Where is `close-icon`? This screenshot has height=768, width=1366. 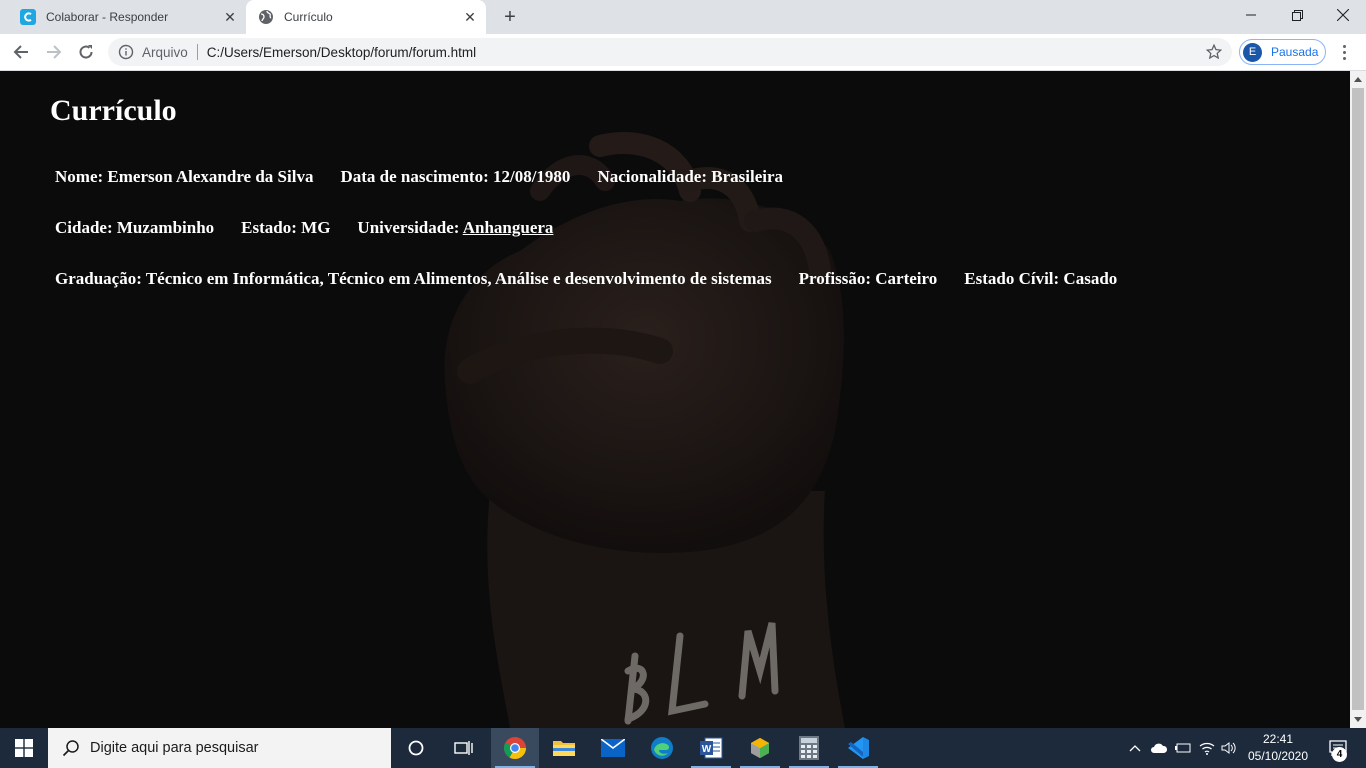
close-icon is located at coordinates (1343, 15).